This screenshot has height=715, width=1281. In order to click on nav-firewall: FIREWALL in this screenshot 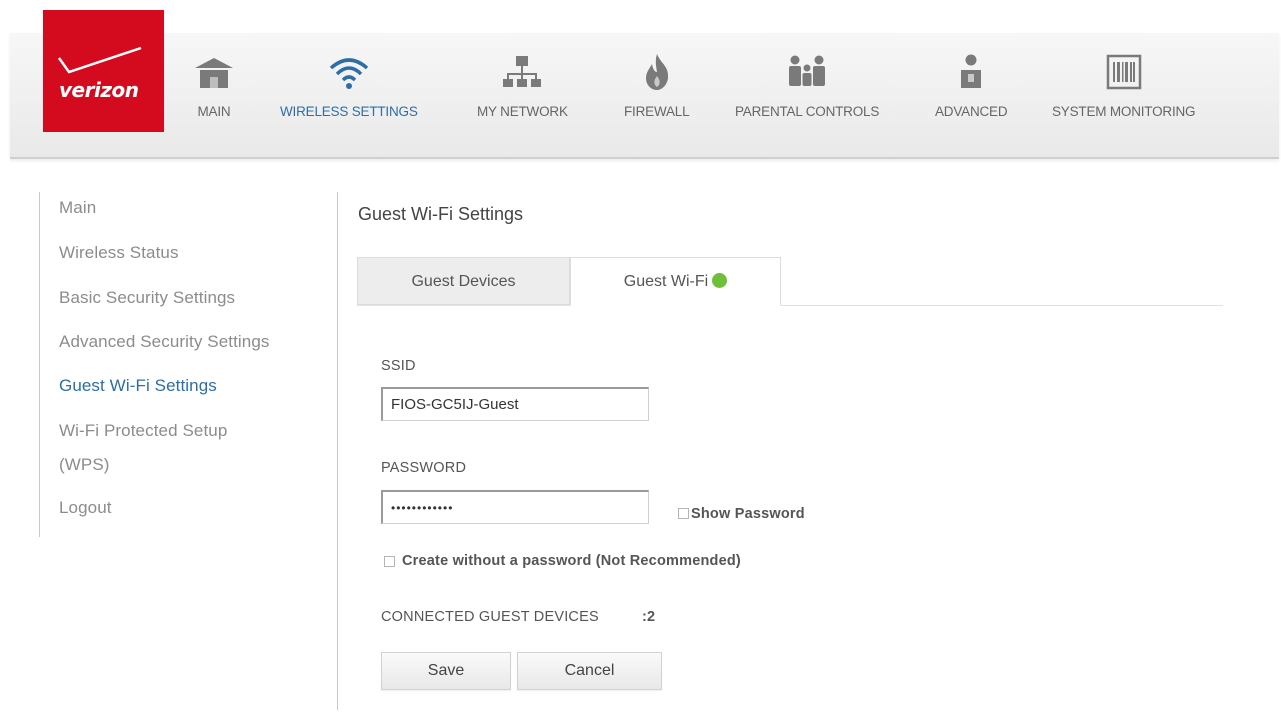, I will do `click(657, 84)`.